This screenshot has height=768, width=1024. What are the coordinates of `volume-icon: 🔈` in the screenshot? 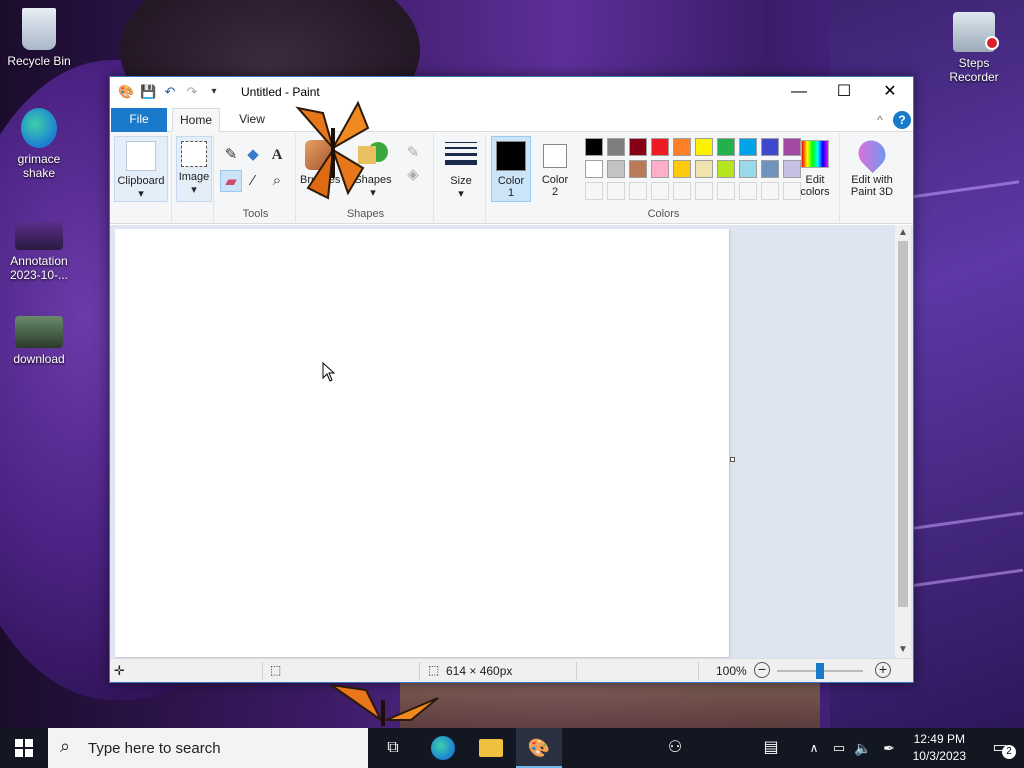 It's located at (863, 748).